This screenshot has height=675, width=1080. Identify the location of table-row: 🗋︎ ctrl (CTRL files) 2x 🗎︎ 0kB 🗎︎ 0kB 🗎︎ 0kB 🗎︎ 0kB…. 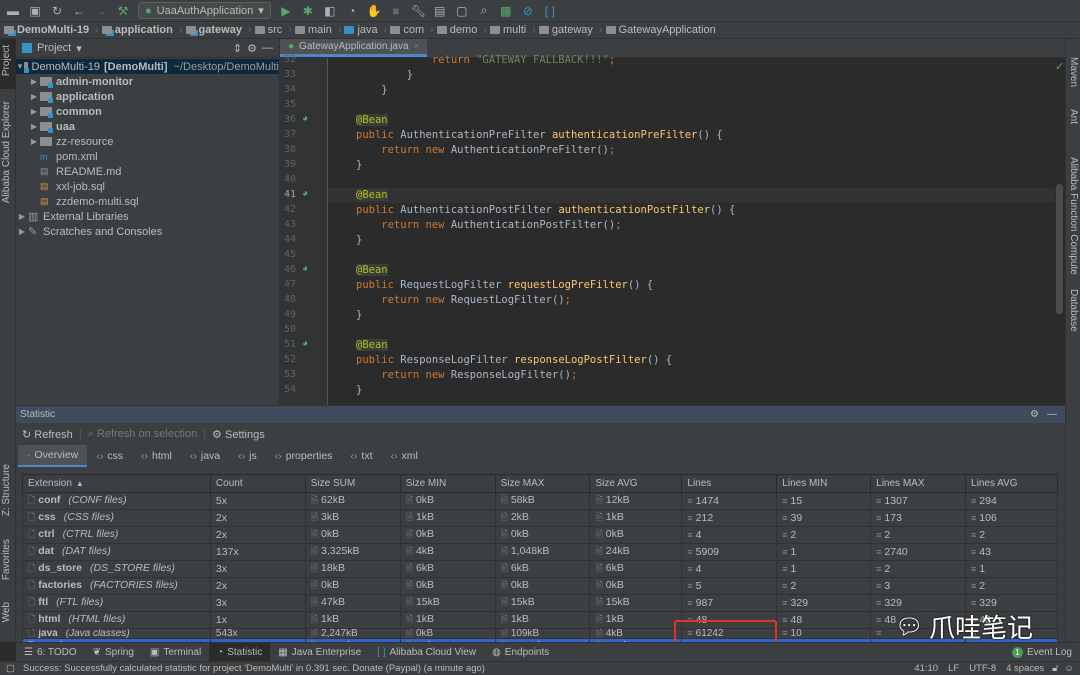
(540, 535).